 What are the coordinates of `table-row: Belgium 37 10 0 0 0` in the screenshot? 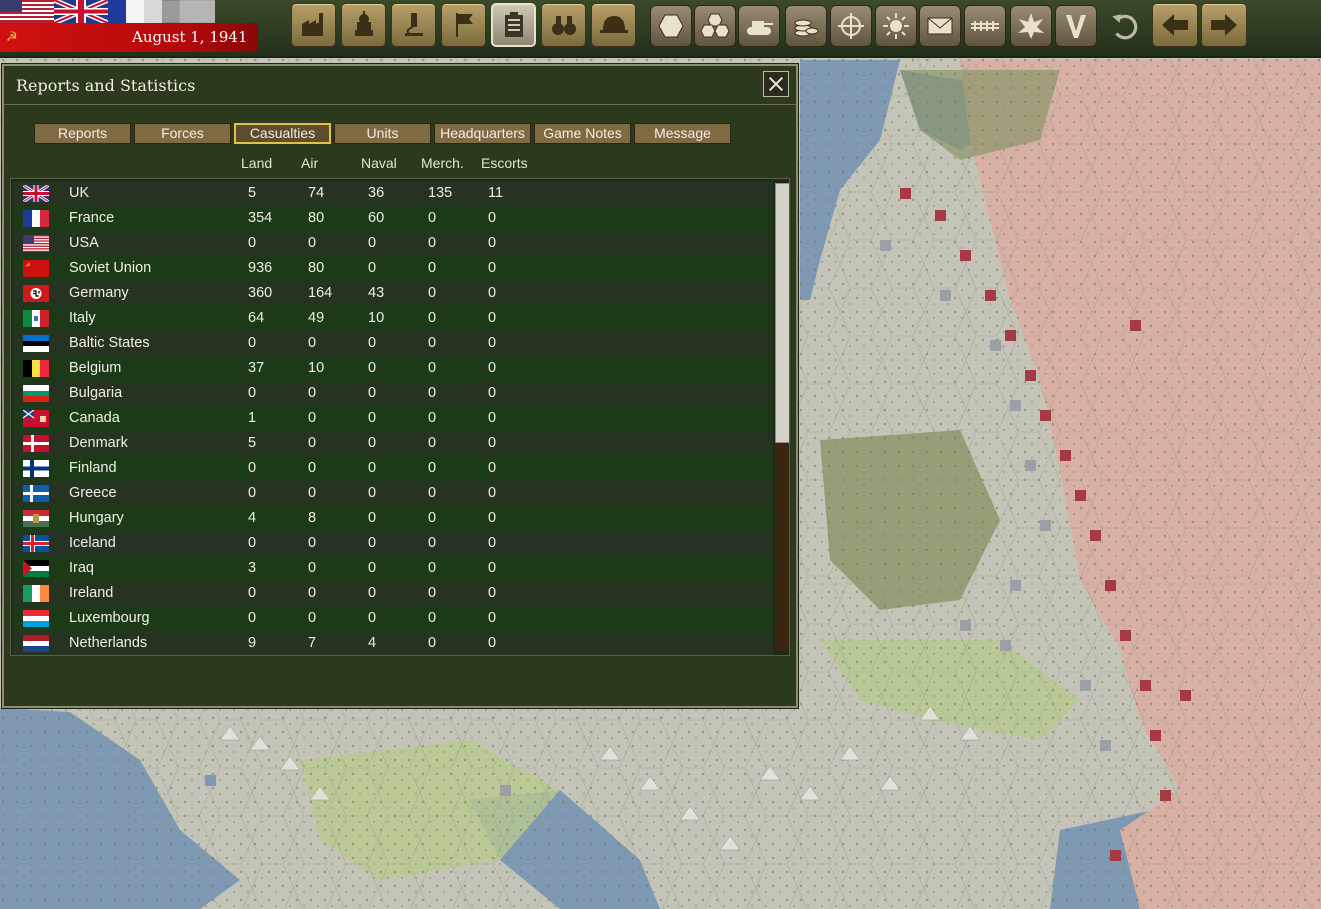 It's located at (393, 368).